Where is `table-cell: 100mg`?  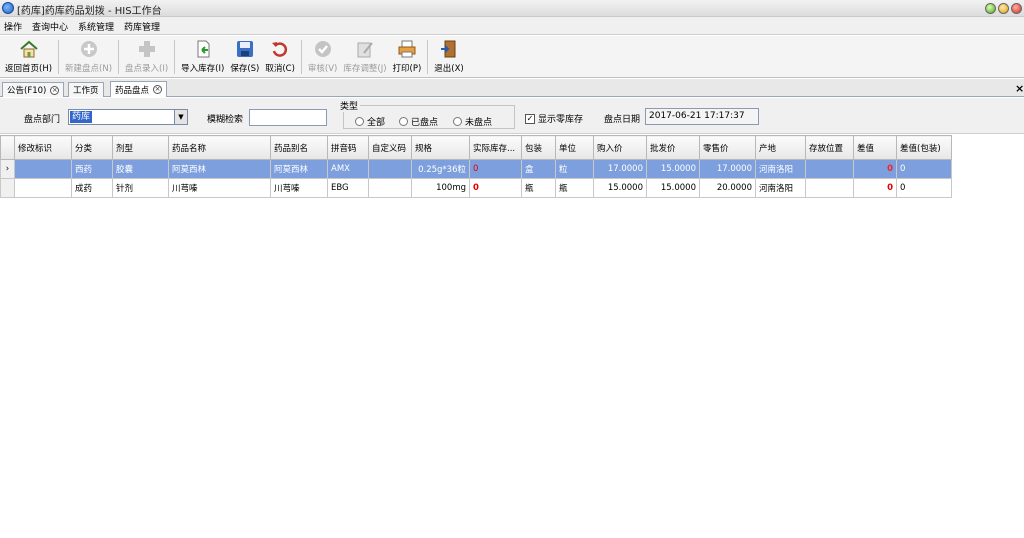
table-cell: 100mg is located at coordinates (440, 188).